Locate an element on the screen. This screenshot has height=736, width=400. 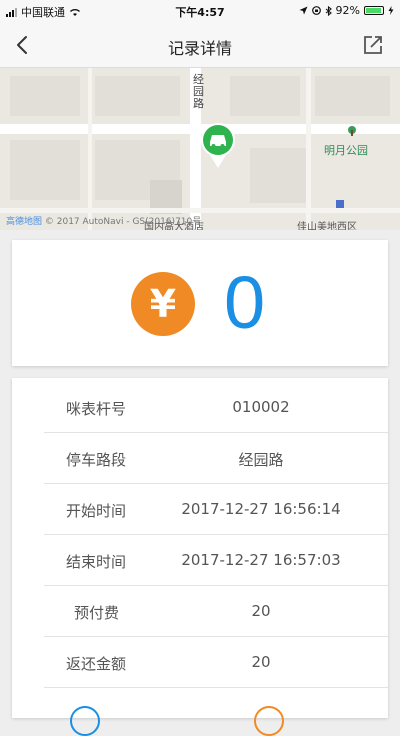
detail-row-refund: 返还金额 20 is located at coordinates (216, 662).